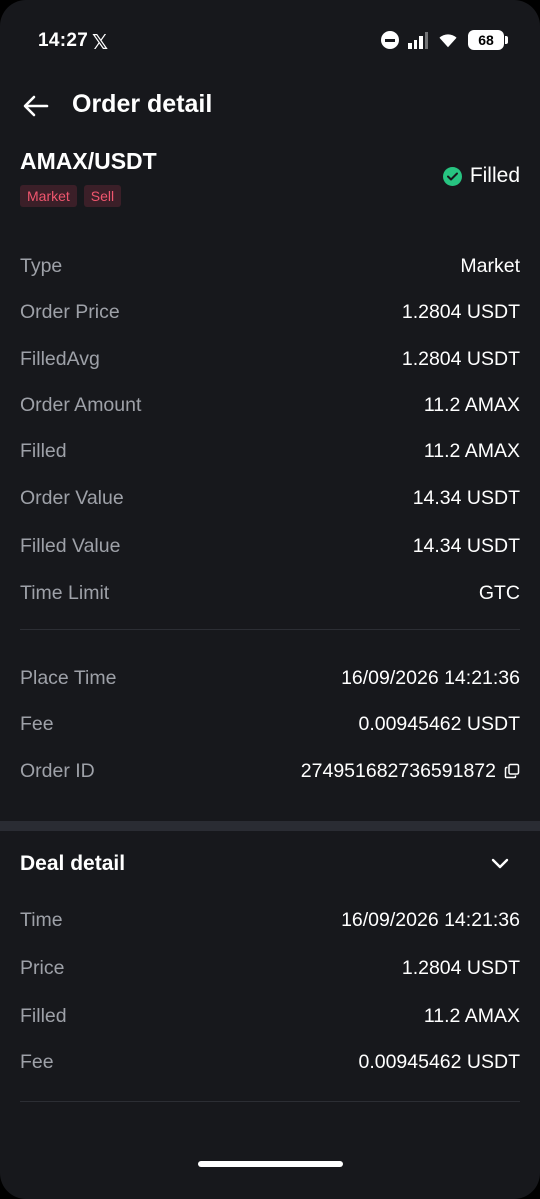 Image resolution: width=540 pixels, height=1199 pixels. What do you see at coordinates (57, 770) in the screenshot?
I see `meta-label: Order ID` at bounding box center [57, 770].